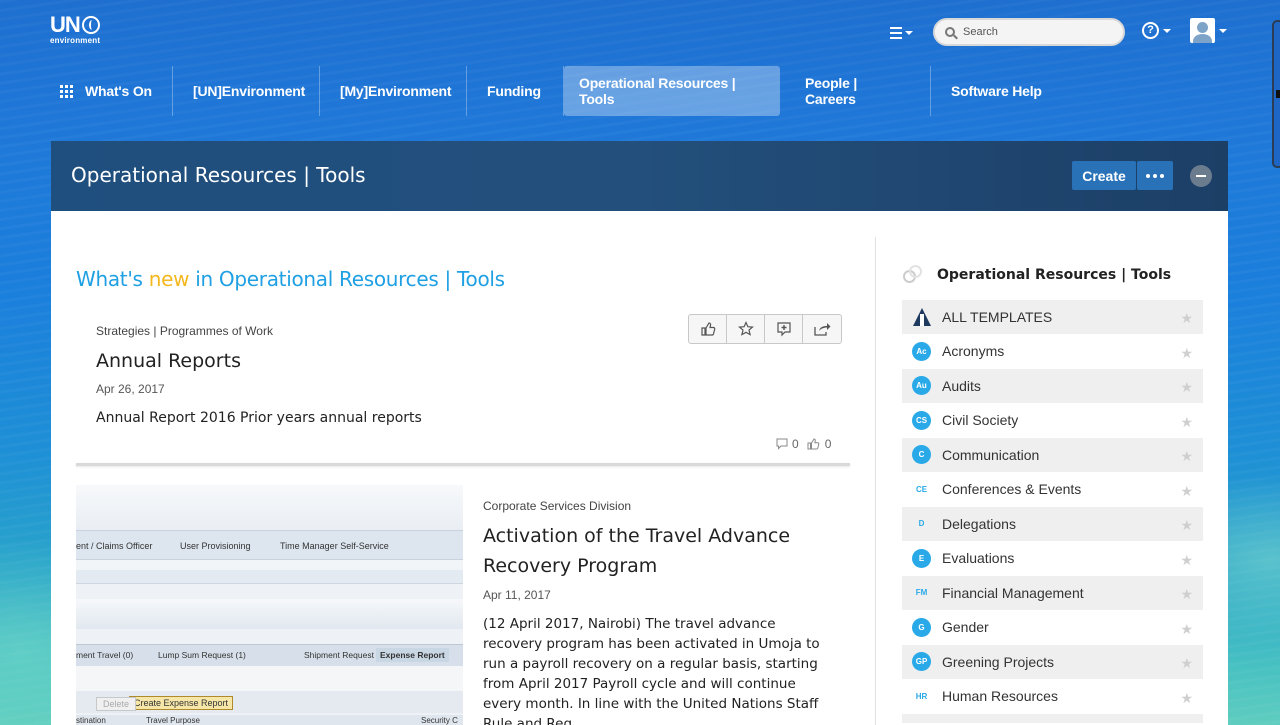 Image resolution: width=1280 pixels, height=725 pixels. What do you see at coordinates (249, 91) in the screenshot?
I see `nav-label: [UN]Environment` at bounding box center [249, 91].